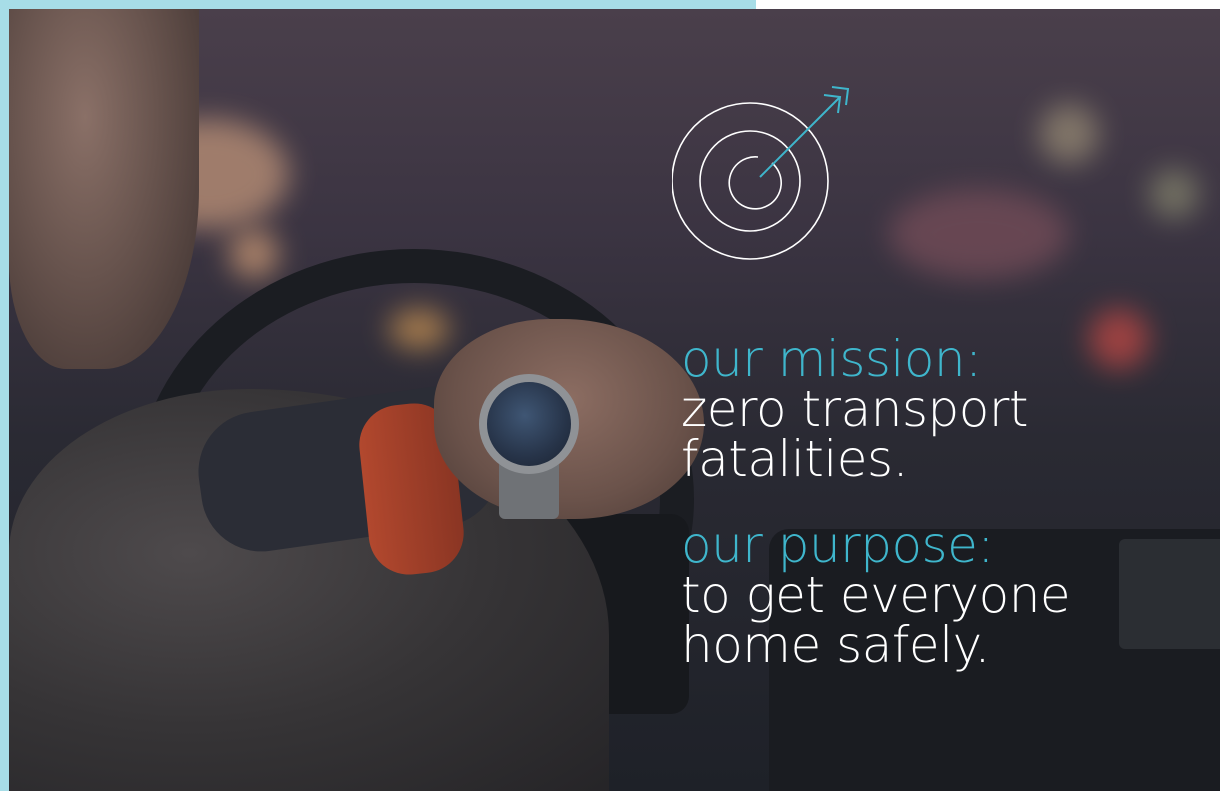  What do you see at coordinates (794, 459) in the screenshot?
I see `mission-line-2: fatalities.` at bounding box center [794, 459].